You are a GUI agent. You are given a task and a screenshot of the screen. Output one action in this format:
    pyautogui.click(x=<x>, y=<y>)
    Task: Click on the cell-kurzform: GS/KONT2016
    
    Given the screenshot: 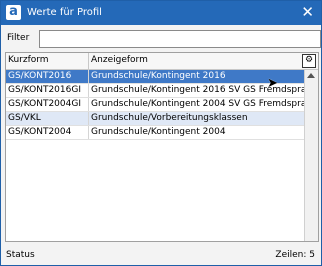 What is the action you would take?
    pyautogui.click(x=40, y=76)
    